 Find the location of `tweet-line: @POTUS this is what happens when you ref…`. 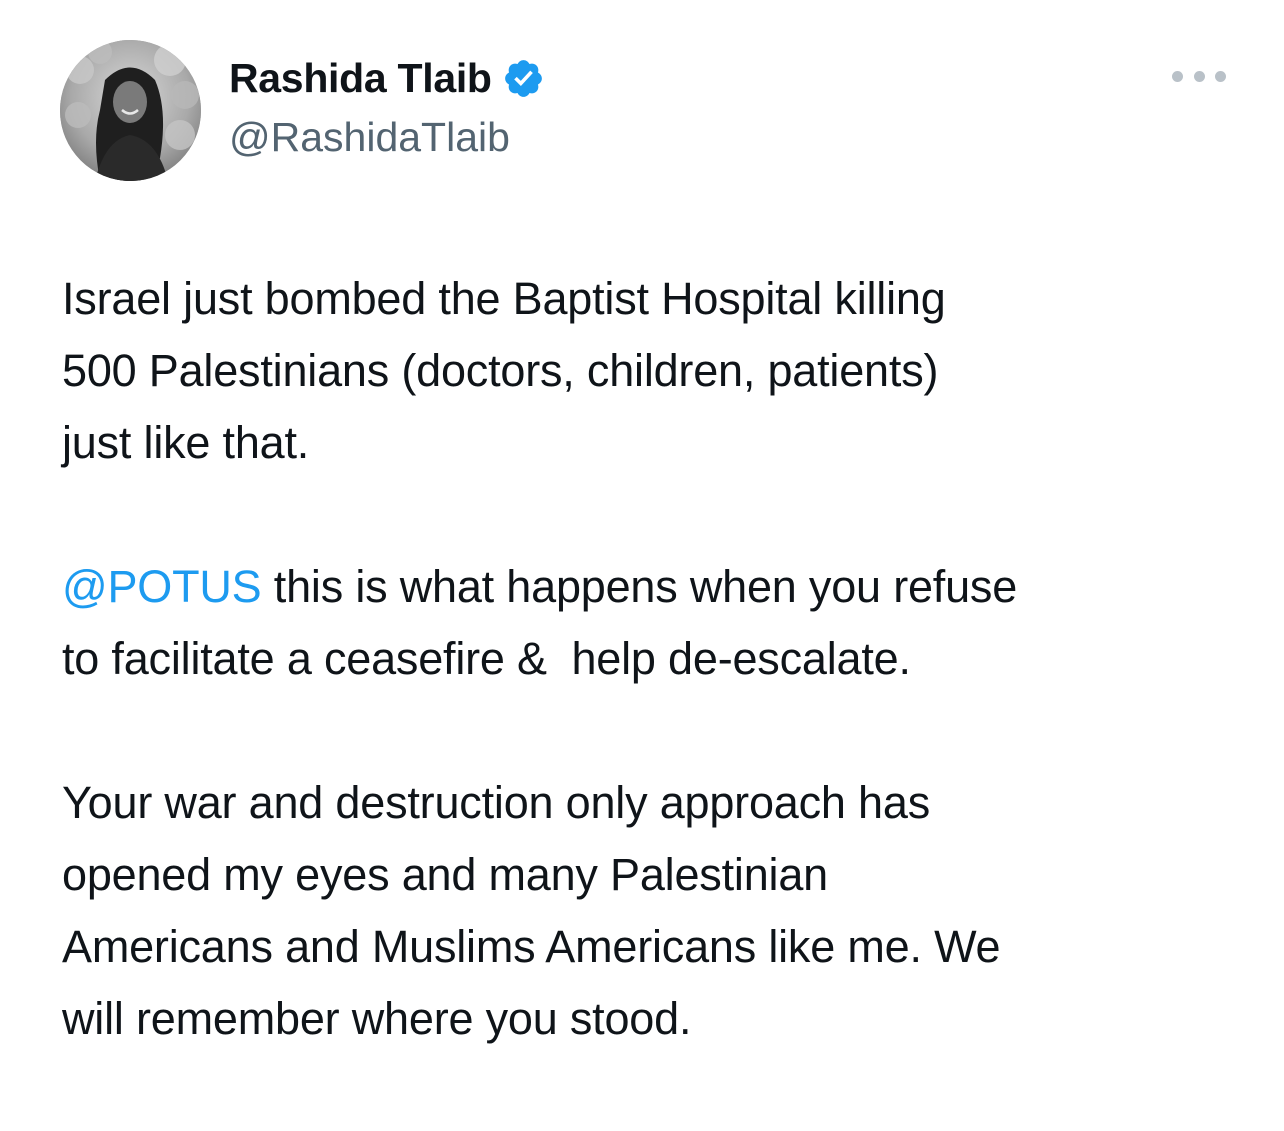

tweet-line: @POTUS this is what happens when you ref… is located at coordinates (652, 587).